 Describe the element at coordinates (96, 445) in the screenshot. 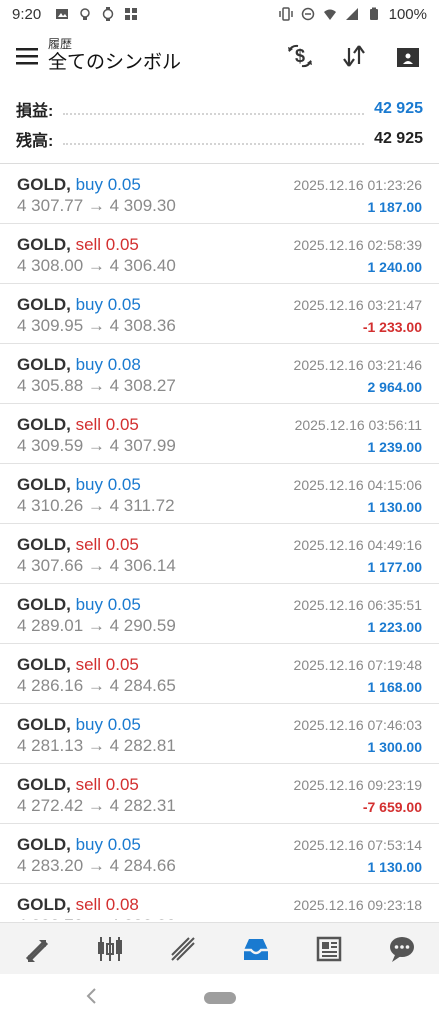

I see `trade-prices: 4 309.59 → 4 307.99` at that location.